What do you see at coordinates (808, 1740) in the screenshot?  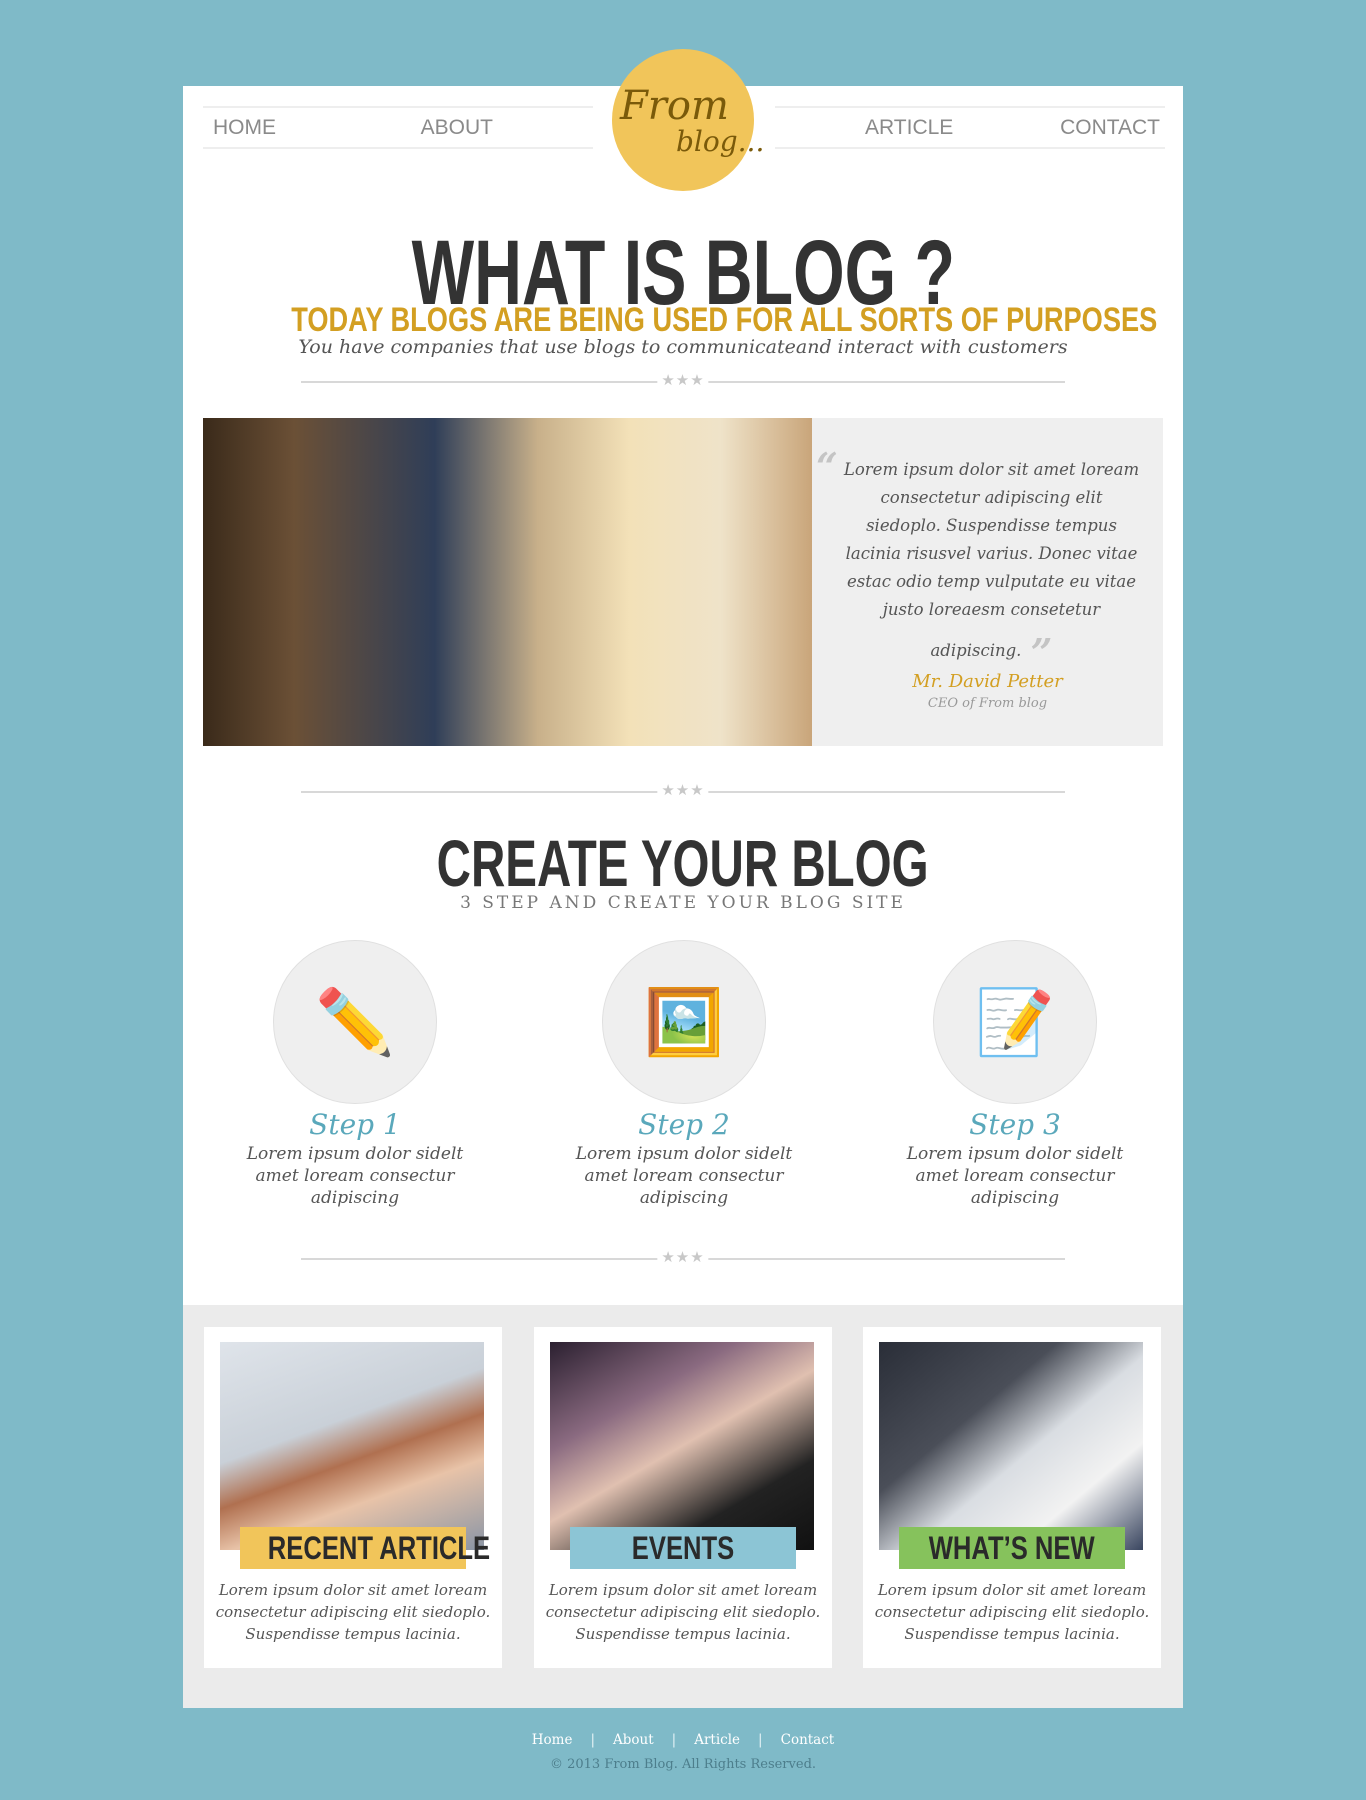 I see `footer-contact: Contact` at bounding box center [808, 1740].